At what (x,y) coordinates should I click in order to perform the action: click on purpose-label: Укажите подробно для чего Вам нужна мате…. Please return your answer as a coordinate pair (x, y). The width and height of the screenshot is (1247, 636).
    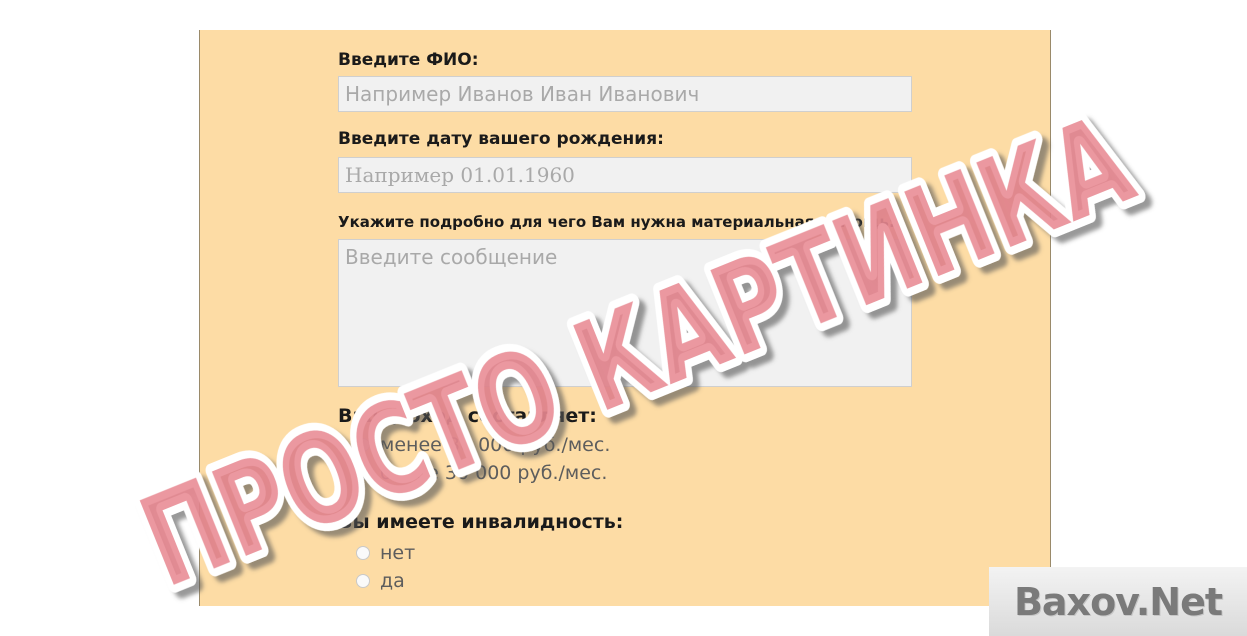
    Looking at the image, I should click on (616, 222).